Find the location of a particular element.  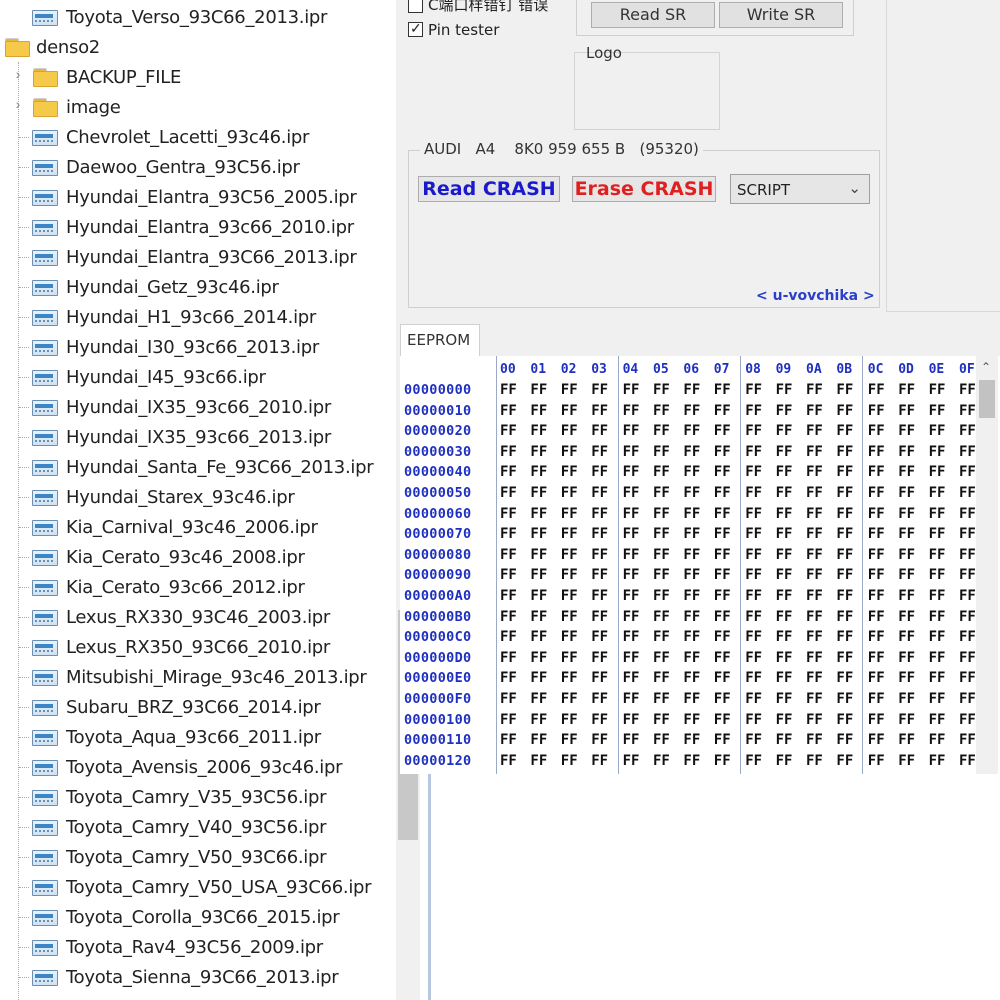

tree-folder: image is located at coordinates (76, 107).